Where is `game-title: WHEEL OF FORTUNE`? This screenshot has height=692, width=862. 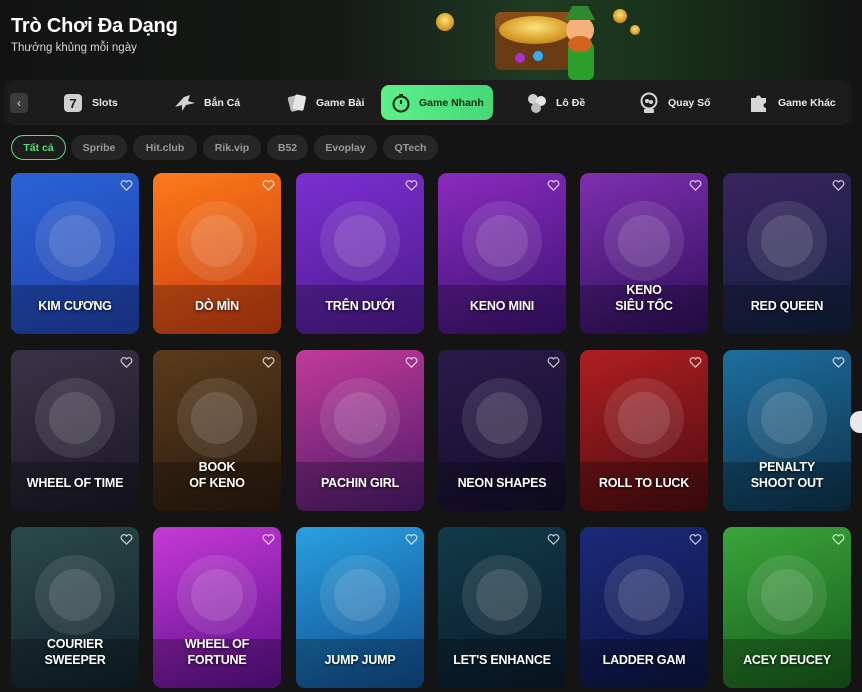 game-title: WHEEL OF FORTUNE is located at coordinates (217, 652).